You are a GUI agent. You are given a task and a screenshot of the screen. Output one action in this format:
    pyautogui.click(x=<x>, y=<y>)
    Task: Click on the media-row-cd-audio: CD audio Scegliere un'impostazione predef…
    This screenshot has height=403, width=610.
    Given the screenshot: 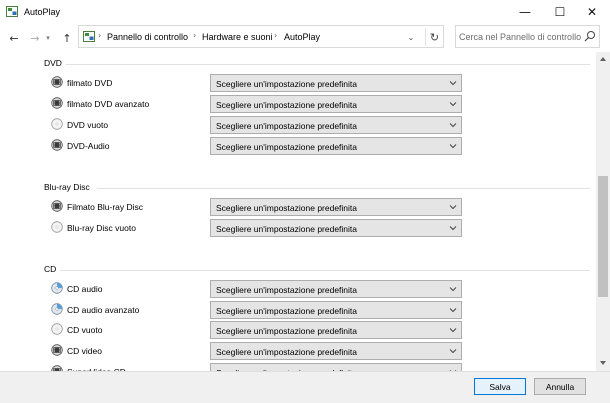 What is the action you would take?
    pyautogui.click(x=261, y=289)
    